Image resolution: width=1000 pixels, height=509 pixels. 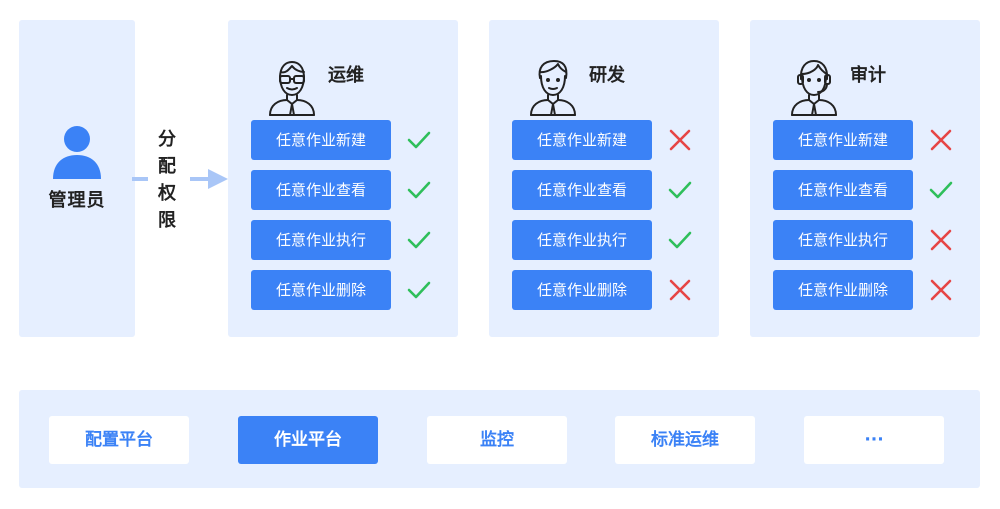 What do you see at coordinates (167, 220) in the screenshot?
I see `assign-char: 限` at bounding box center [167, 220].